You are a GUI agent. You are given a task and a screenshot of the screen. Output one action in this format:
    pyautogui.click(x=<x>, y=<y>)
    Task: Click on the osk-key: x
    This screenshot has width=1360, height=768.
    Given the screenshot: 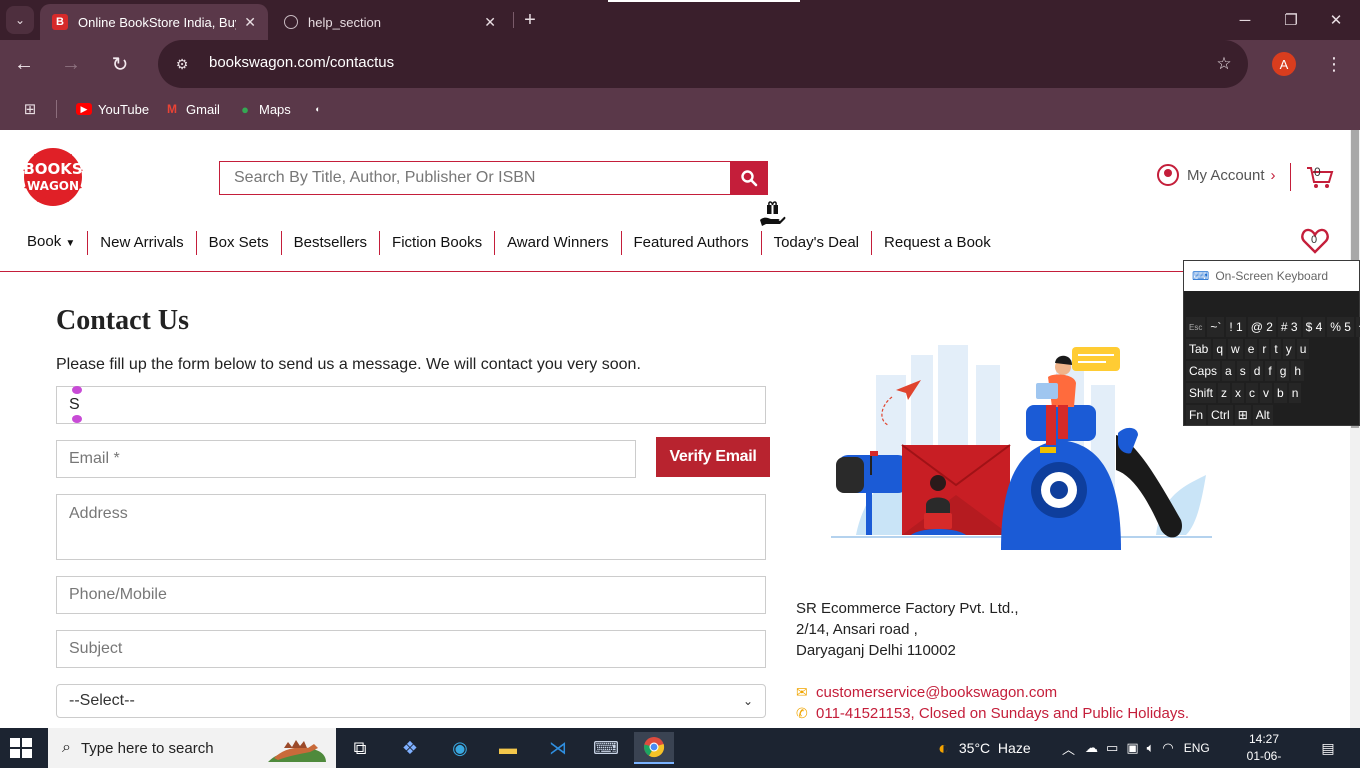 What is the action you would take?
    pyautogui.click(x=1238, y=393)
    